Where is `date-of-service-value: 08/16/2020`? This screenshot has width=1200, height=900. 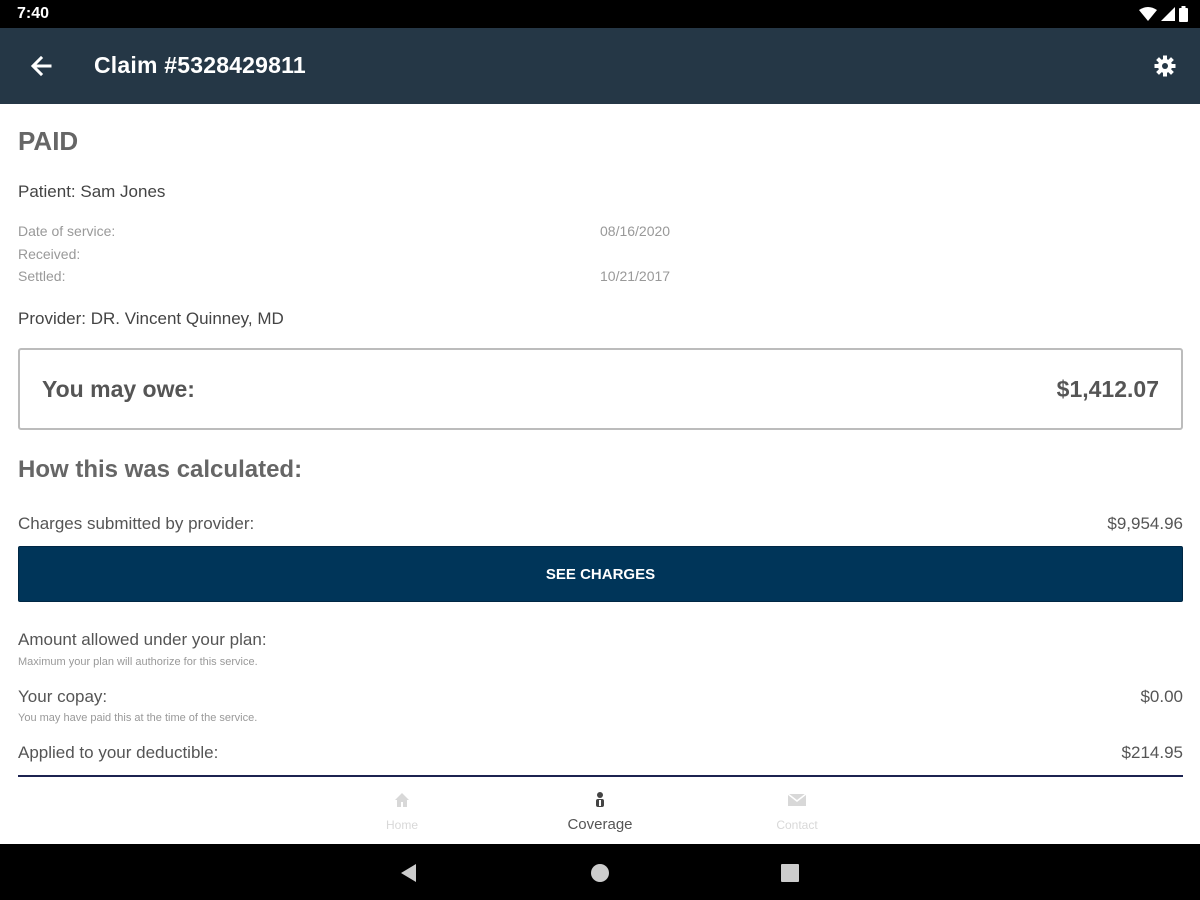
date-of-service-value: 08/16/2020 is located at coordinates (635, 231).